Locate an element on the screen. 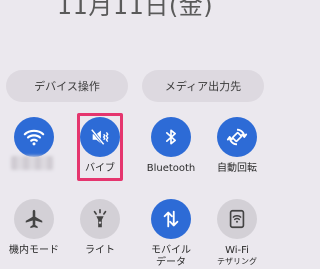 Image resolution: width=320 pixels, height=269 pixels. airplane-toggle is located at coordinates (34, 219).